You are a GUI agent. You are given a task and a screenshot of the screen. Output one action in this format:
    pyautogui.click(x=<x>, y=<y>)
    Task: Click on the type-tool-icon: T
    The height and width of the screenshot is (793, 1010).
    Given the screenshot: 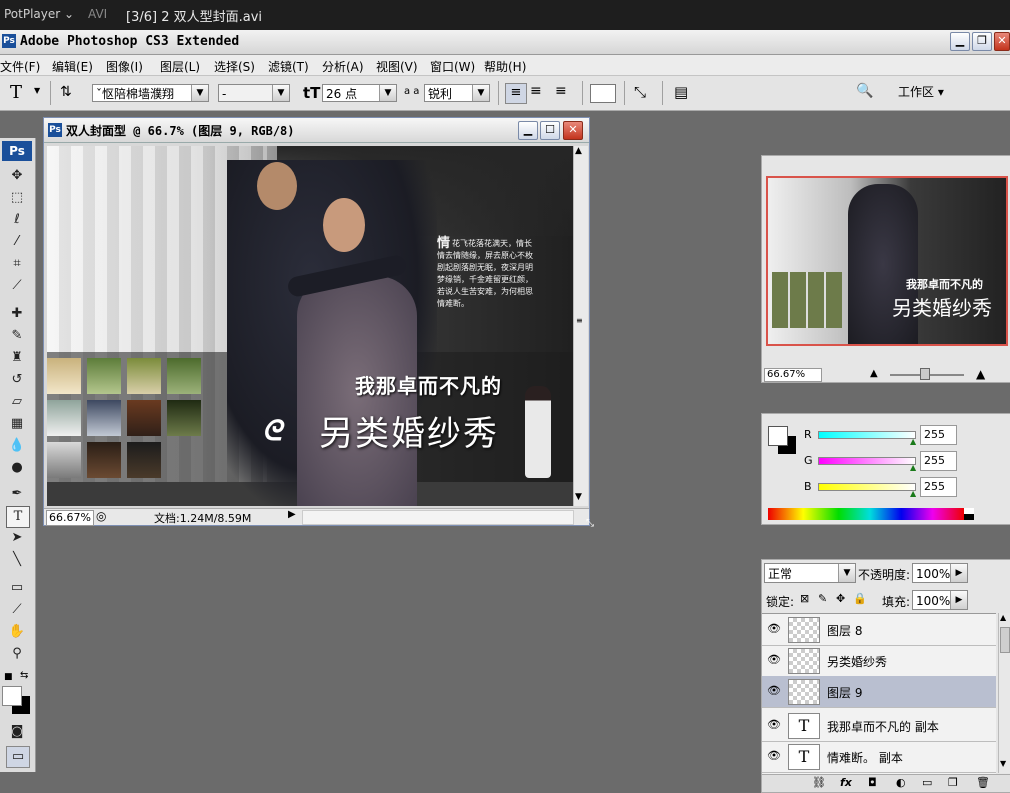 What is the action you would take?
    pyautogui.click(x=18, y=517)
    